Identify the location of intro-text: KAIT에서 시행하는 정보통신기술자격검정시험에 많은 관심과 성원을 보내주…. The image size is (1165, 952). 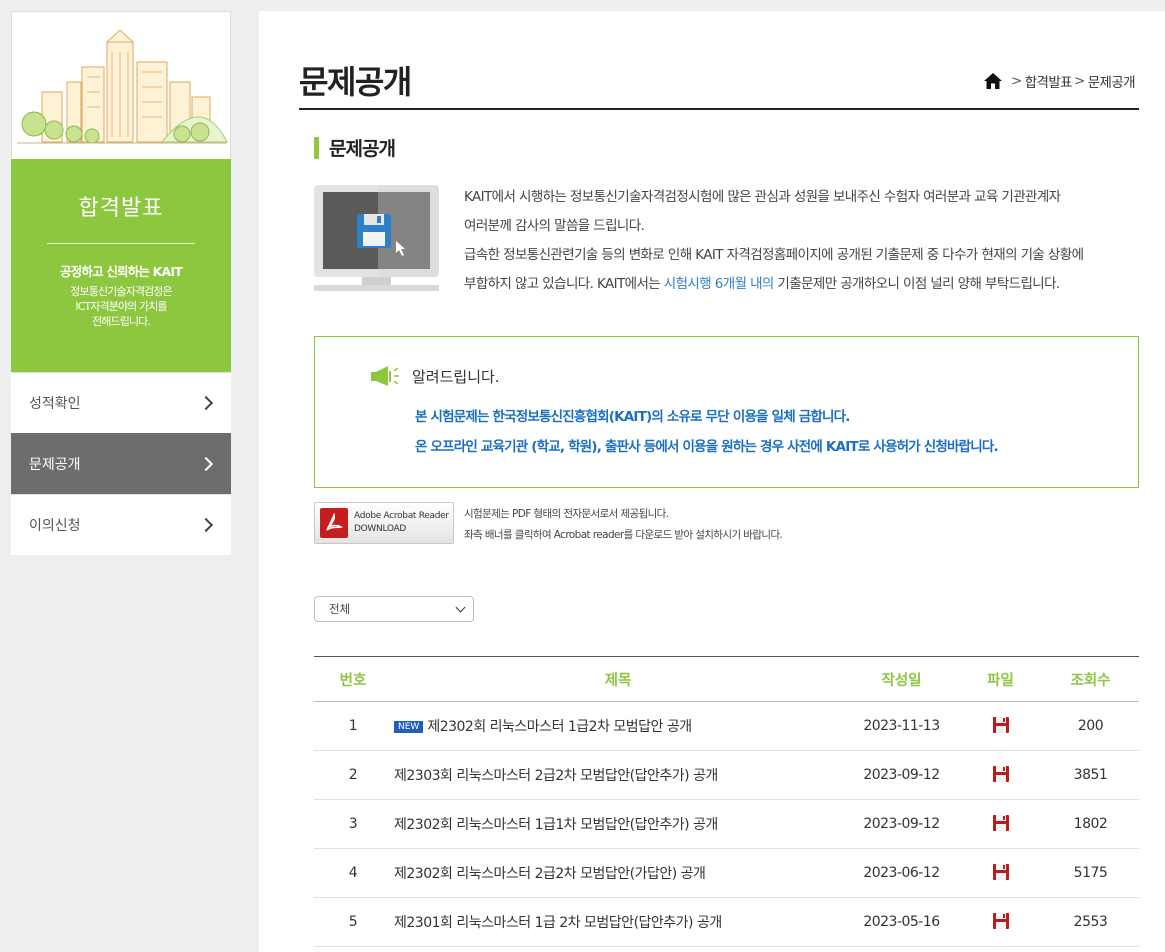
(809, 241).